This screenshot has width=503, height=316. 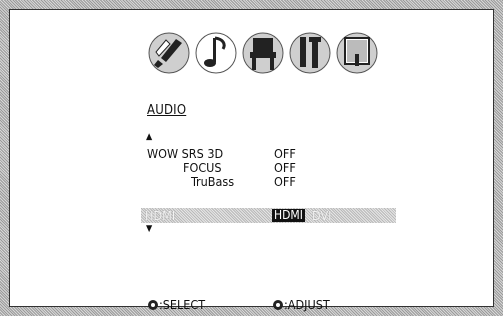 I want to click on focus-label: FOCUS, so click(x=202, y=167).